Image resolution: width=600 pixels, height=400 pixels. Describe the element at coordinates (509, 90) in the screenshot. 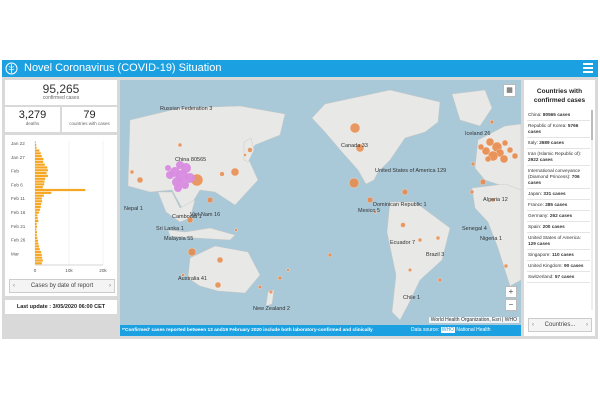

I see `grid-view-icon: ▦` at that location.